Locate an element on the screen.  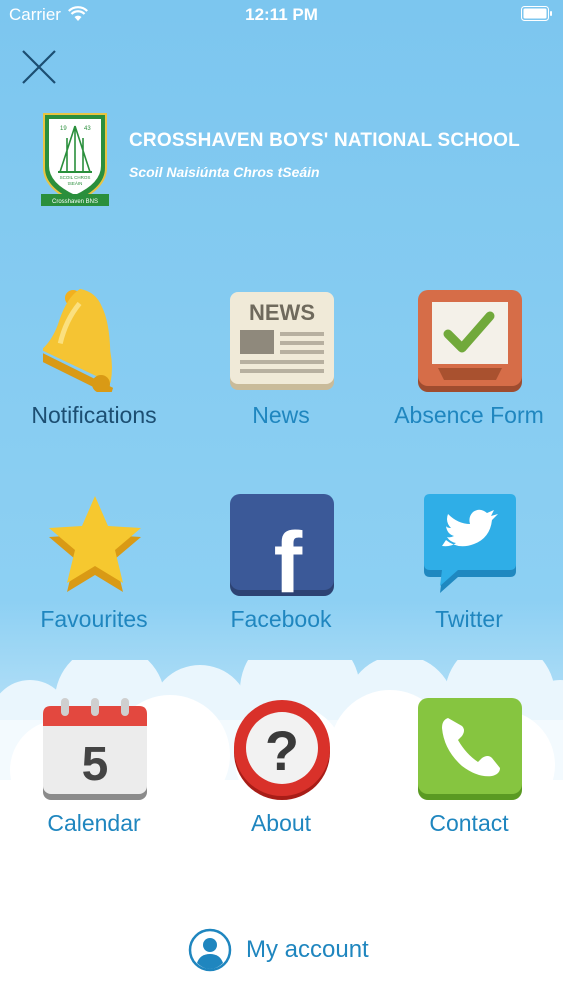
menu-twitter: Twitter is located at coordinates (469, 577).